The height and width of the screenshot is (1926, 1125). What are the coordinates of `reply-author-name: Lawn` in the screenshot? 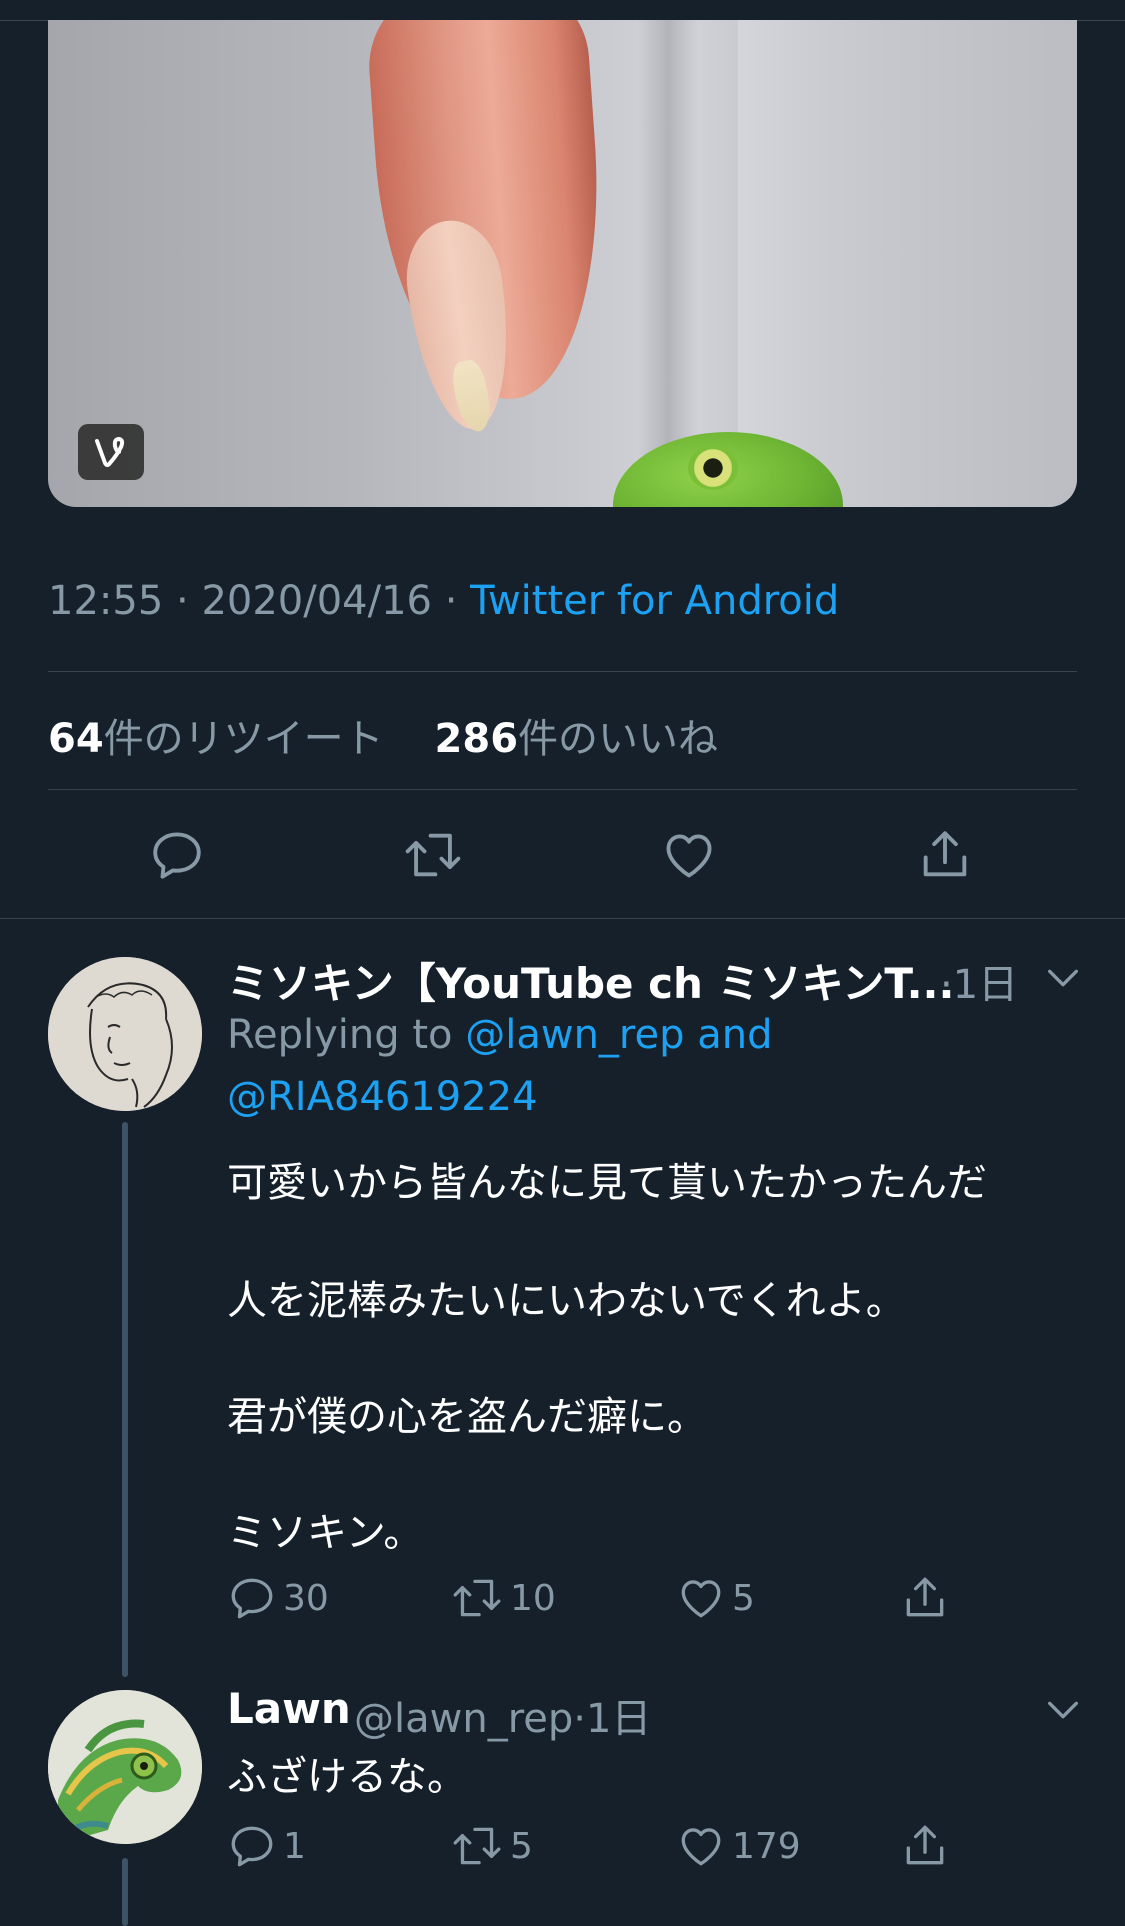 It's located at (289, 1708).